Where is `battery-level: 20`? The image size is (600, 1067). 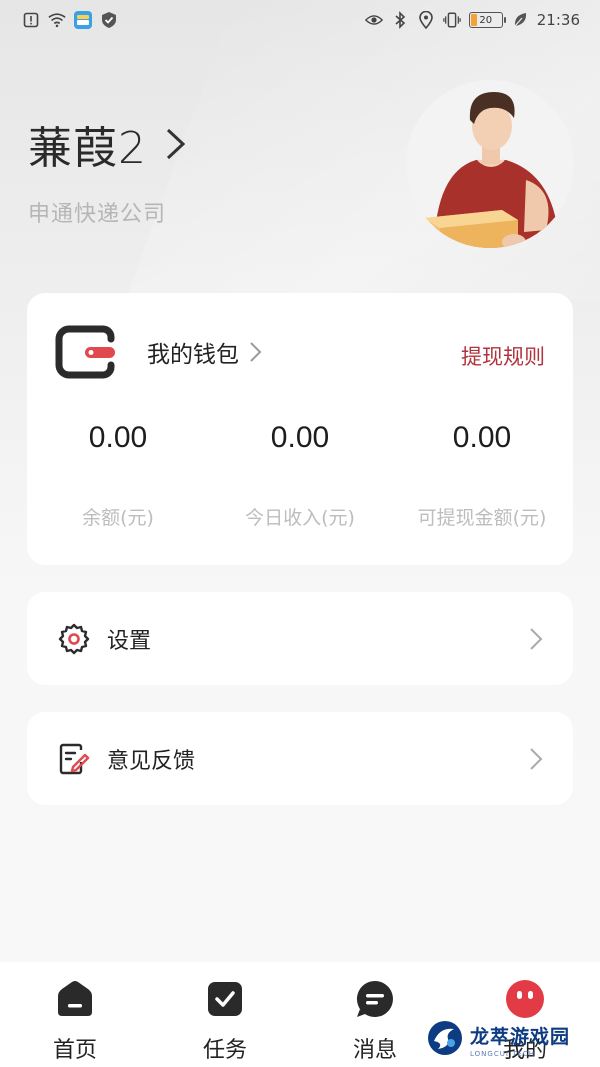 battery-level: 20 is located at coordinates (486, 20).